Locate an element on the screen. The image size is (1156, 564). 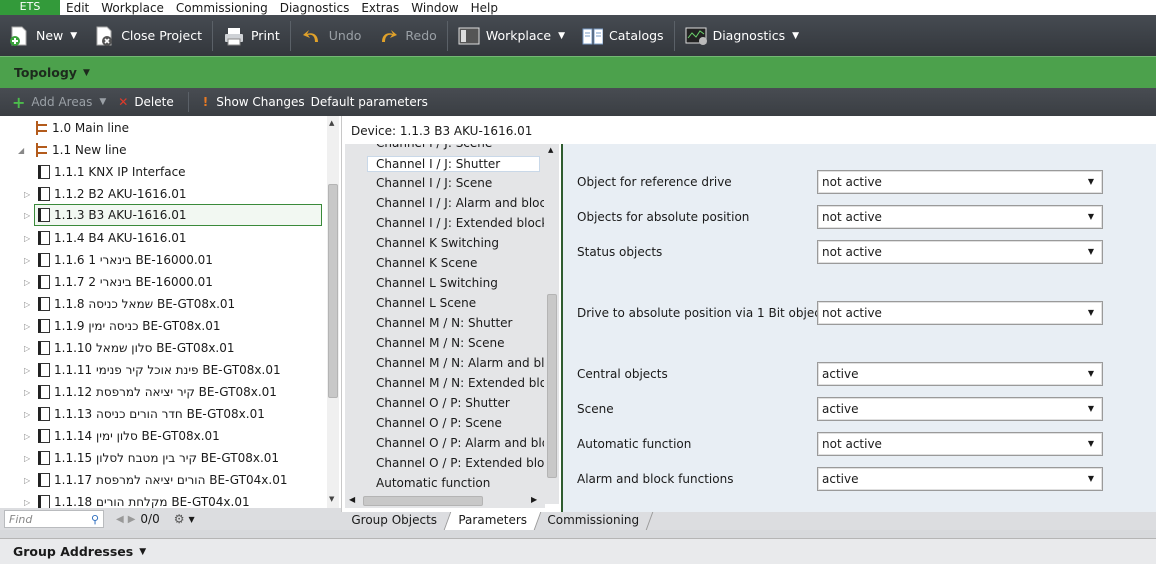
tree-device-item: ▷ 1.1.6 בינארי 1 BE-16000.01 is located at coordinates (118, 260).